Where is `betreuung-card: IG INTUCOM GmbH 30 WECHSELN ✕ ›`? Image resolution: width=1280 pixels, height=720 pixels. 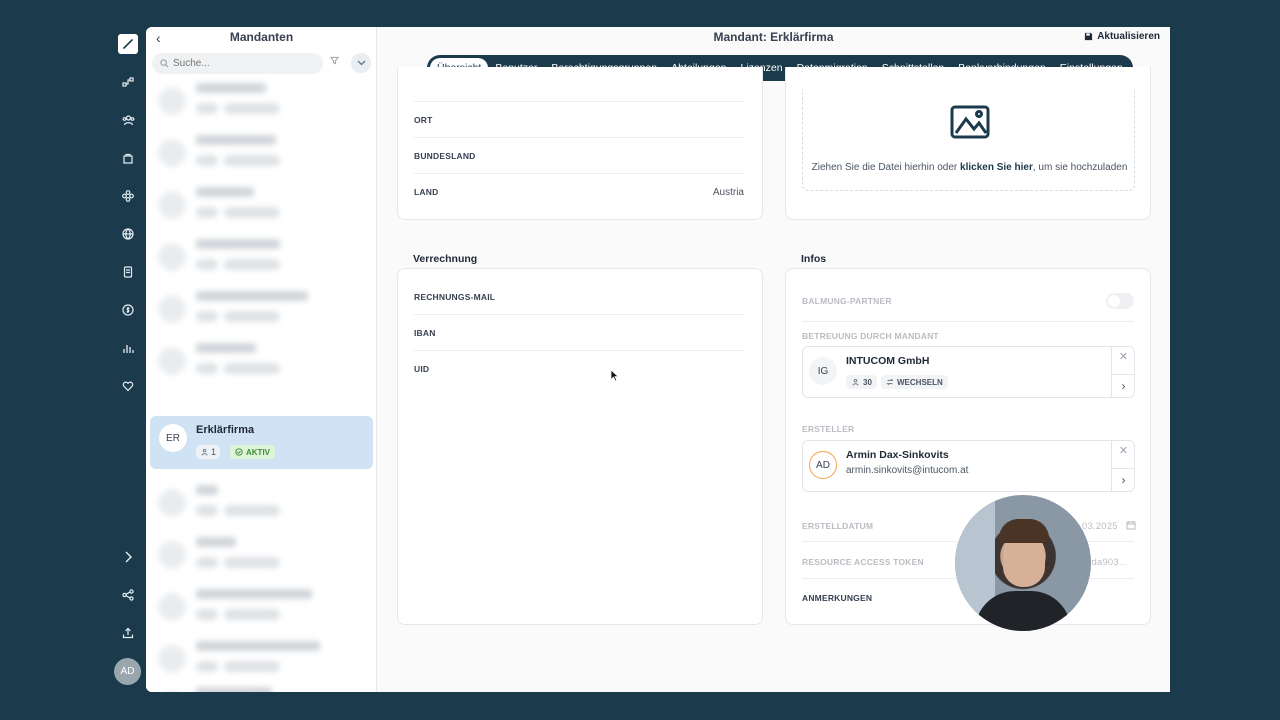 betreuung-card: IG INTUCOM GmbH 30 WECHSELN ✕ › is located at coordinates (968, 372).